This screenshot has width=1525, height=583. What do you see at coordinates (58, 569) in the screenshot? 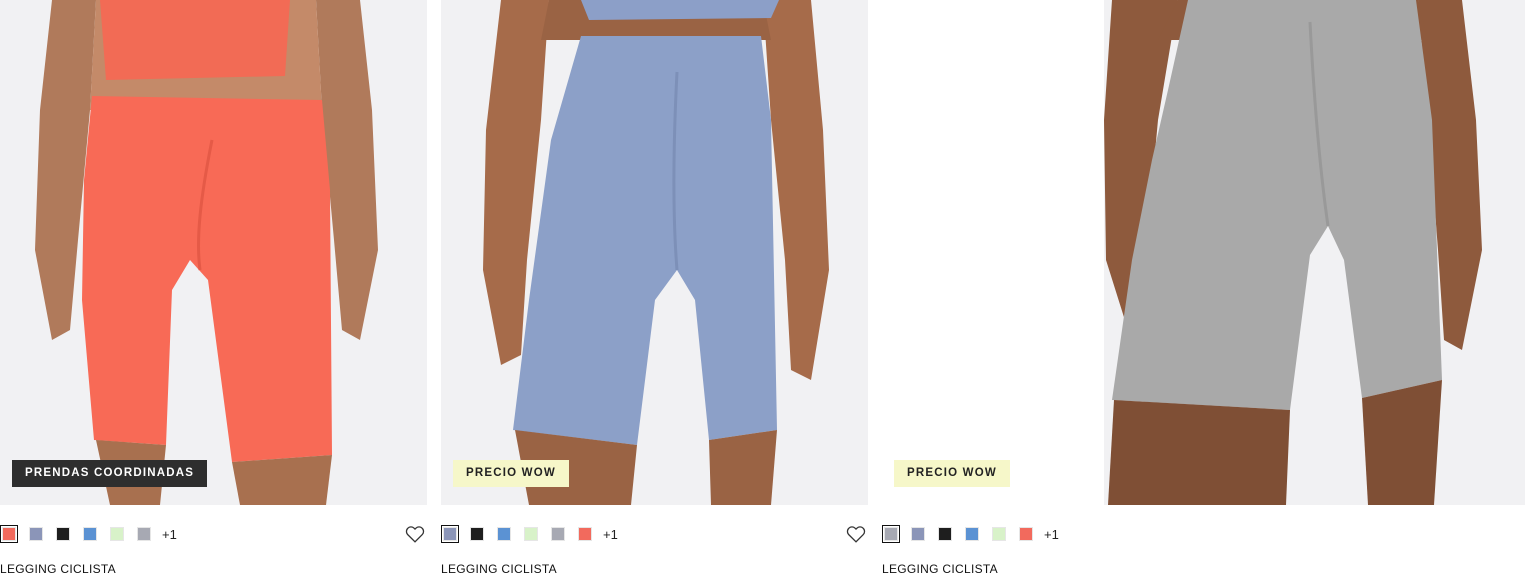
I see `product-name-1: LEGGING CICLISTA` at bounding box center [58, 569].